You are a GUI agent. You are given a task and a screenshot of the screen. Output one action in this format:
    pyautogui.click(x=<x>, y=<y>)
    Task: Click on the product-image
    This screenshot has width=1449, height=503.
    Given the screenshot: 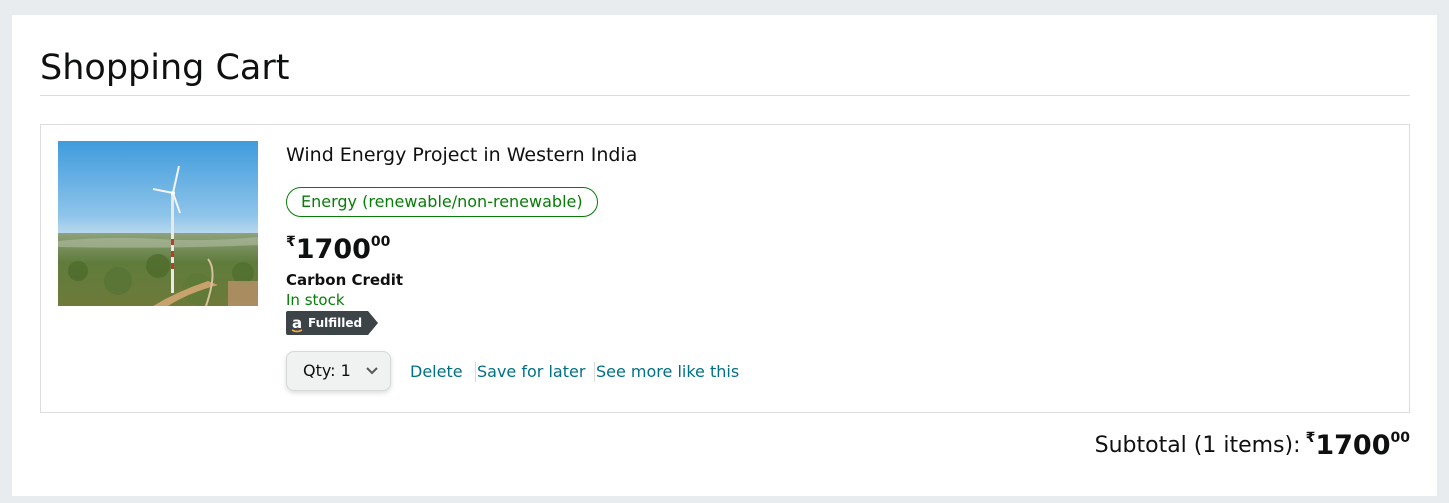 What is the action you would take?
    pyautogui.click(x=158, y=223)
    